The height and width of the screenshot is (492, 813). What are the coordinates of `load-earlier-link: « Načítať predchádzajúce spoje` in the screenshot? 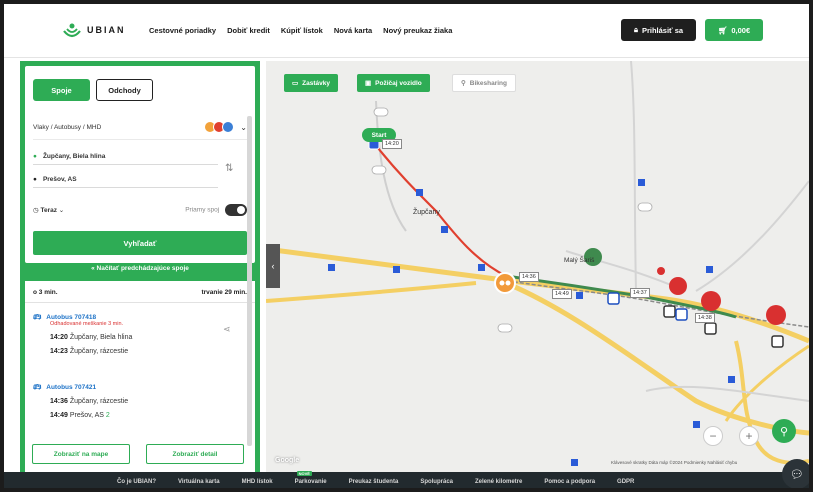 It's located at (140, 268).